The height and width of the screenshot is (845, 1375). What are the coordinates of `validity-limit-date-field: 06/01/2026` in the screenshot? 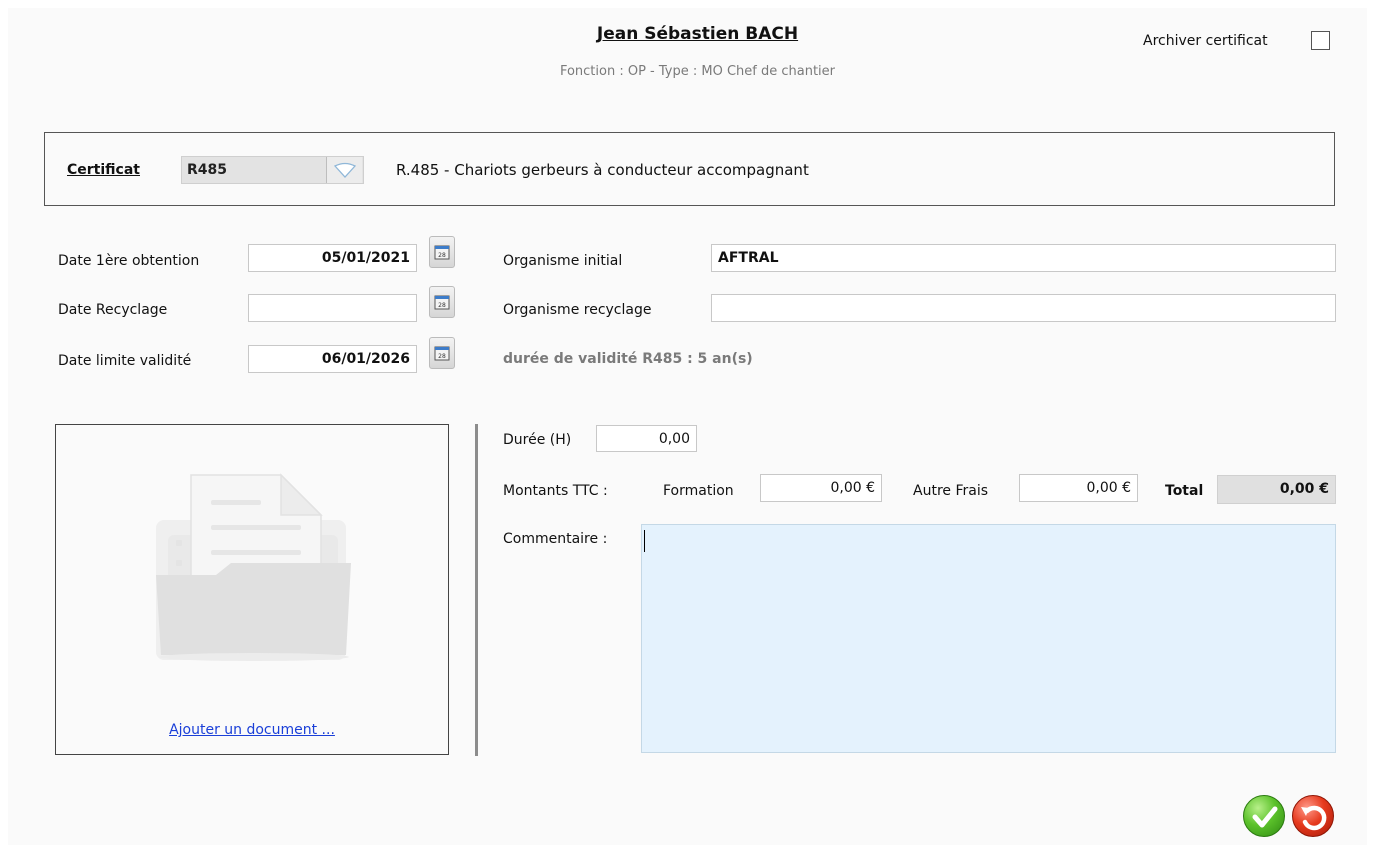 It's located at (332, 359).